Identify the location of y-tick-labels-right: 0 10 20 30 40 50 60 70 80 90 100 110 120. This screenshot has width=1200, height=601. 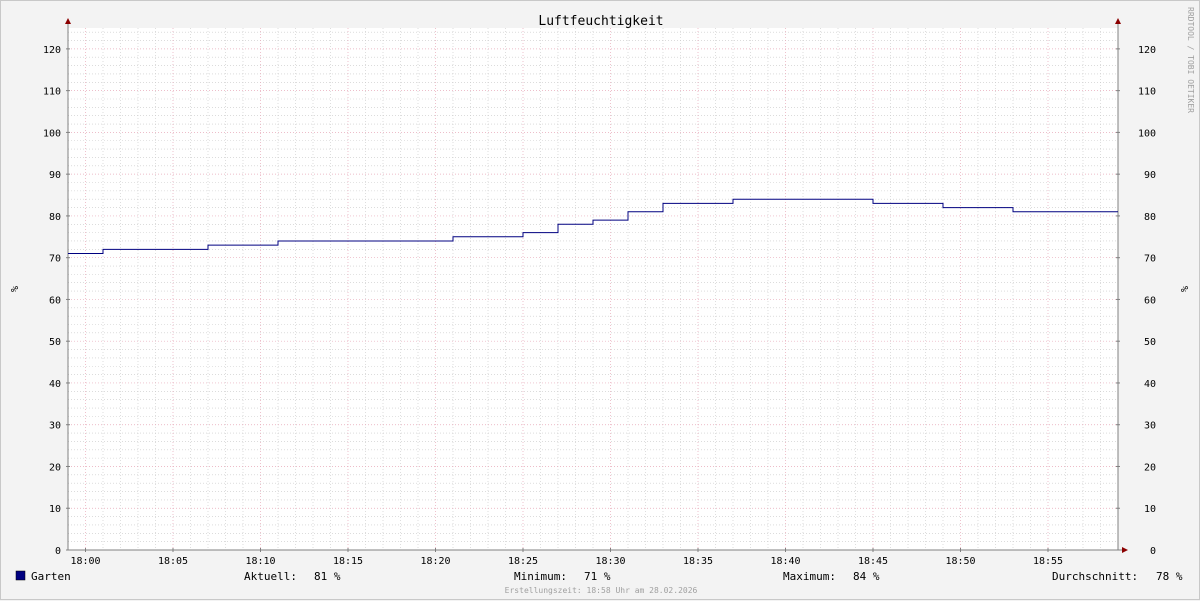
(1147, 301).